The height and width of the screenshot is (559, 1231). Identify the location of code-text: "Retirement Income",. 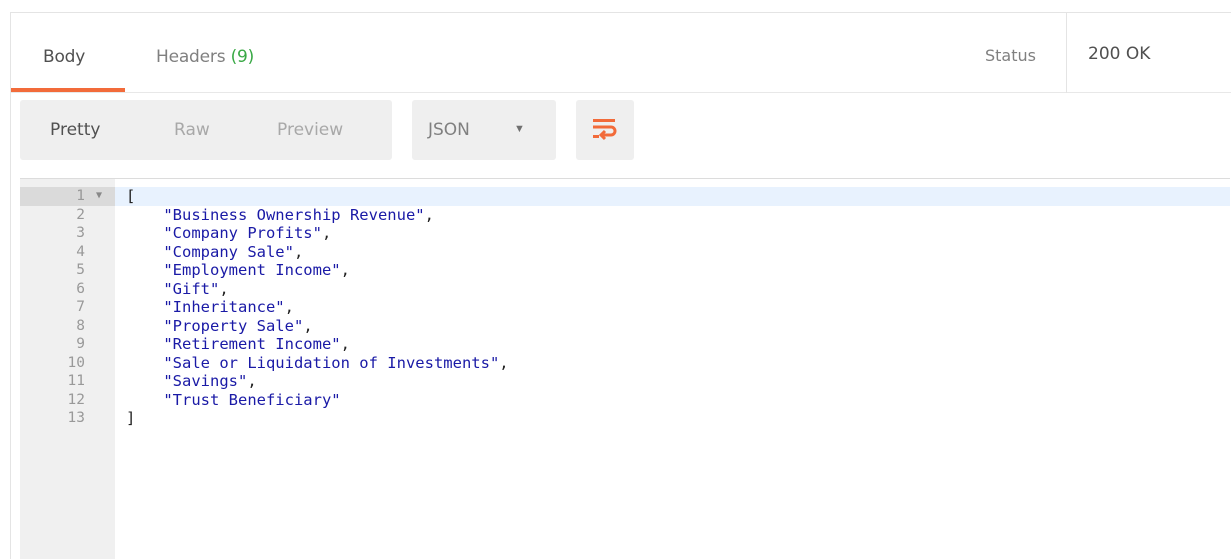
(256, 344).